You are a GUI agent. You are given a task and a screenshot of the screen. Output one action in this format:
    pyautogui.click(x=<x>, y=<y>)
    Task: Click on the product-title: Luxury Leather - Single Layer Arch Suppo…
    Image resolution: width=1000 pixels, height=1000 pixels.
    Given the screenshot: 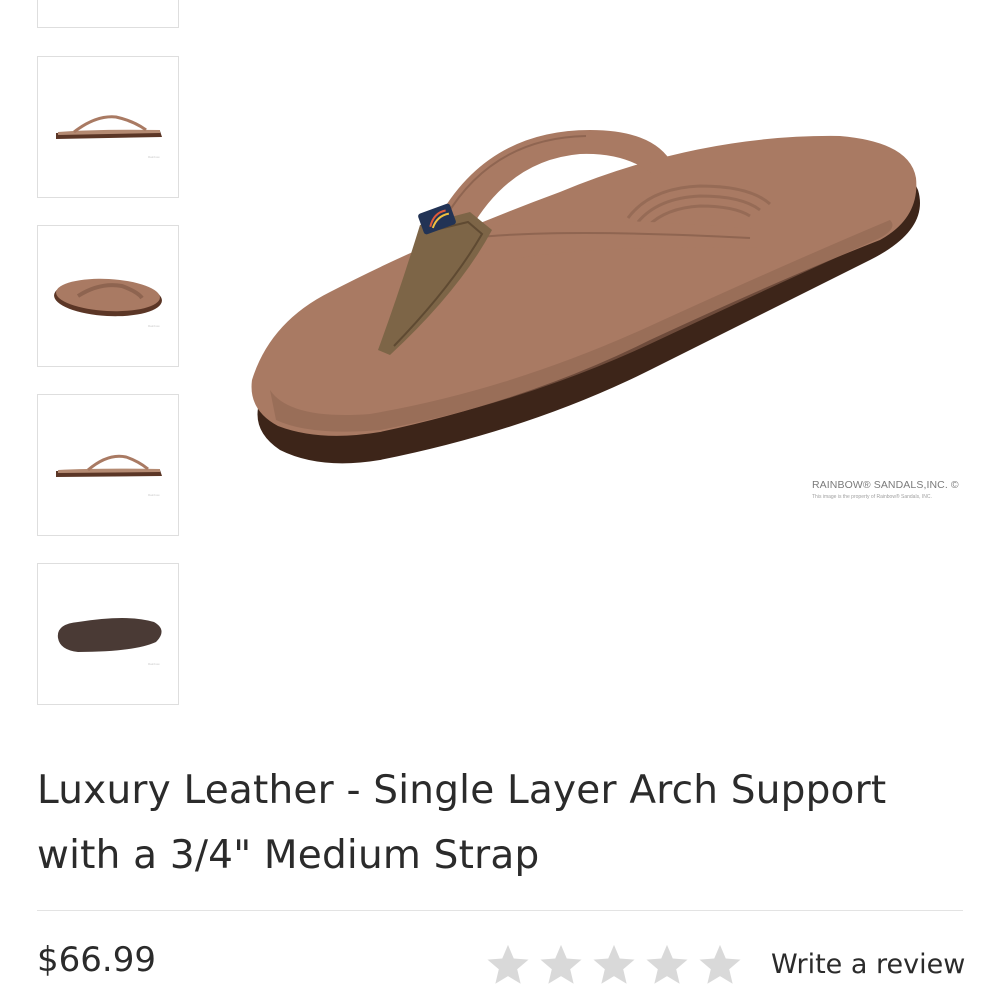 What is the action you would take?
    pyautogui.click(x=502, y=823)
    